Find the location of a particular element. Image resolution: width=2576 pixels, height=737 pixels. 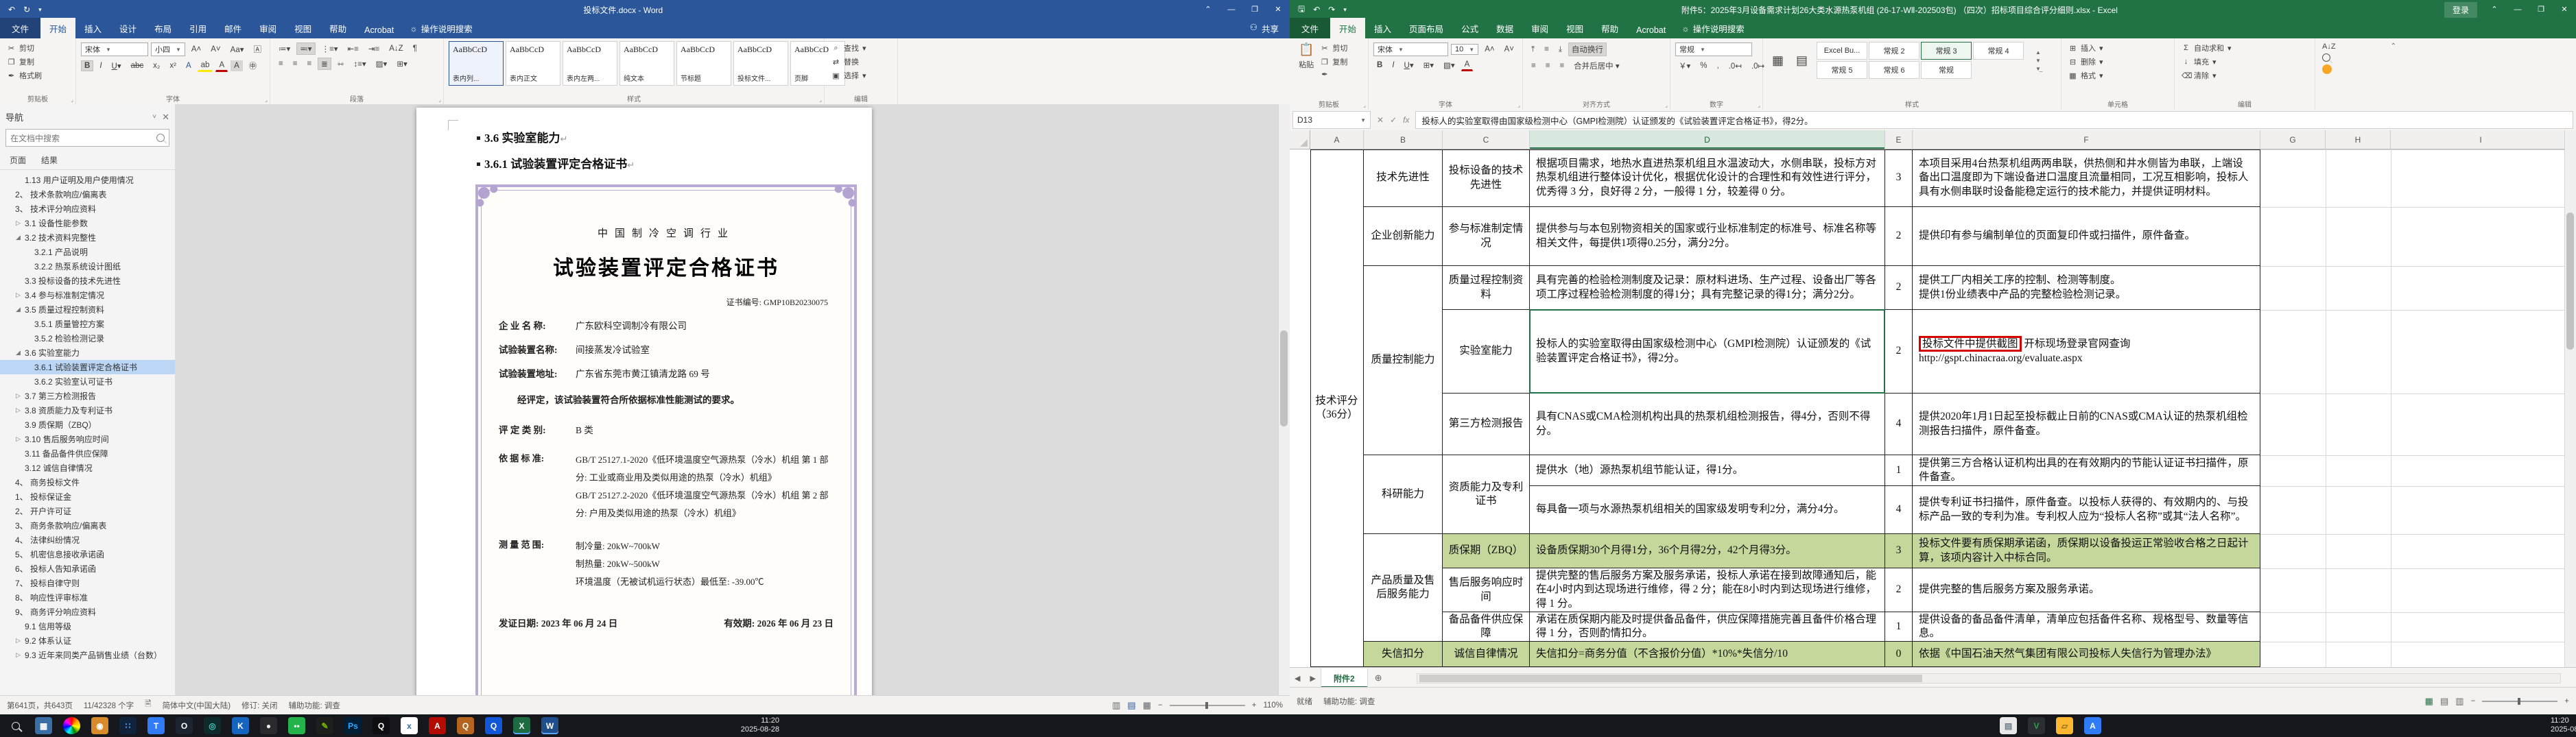

borders-icon: ⊞▾ is located at coordinates (1428, 65).